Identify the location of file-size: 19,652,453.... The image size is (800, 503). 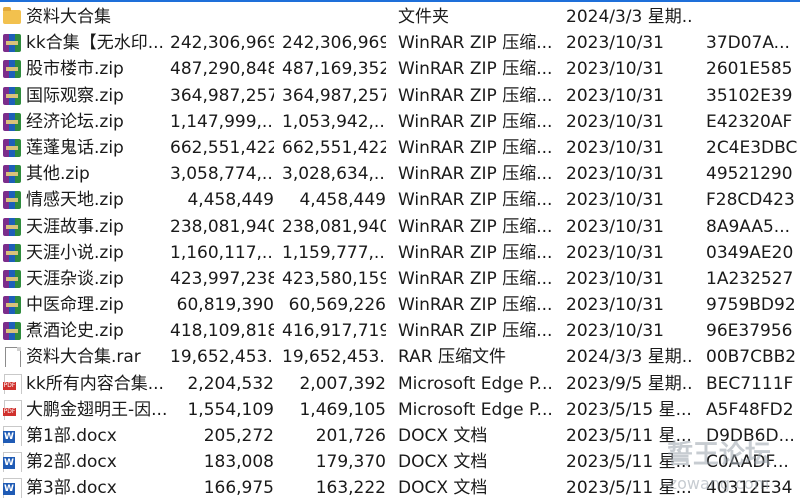
(222, 357).